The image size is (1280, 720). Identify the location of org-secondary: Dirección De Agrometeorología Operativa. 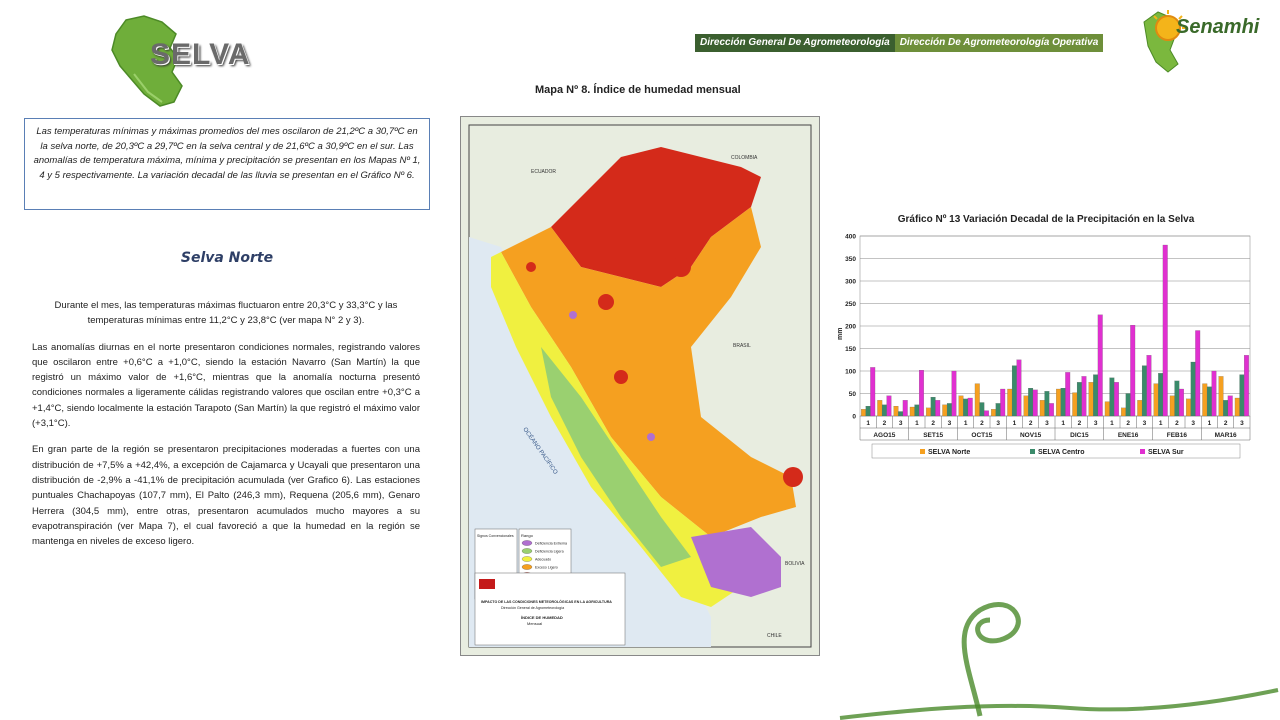
(999, 43).